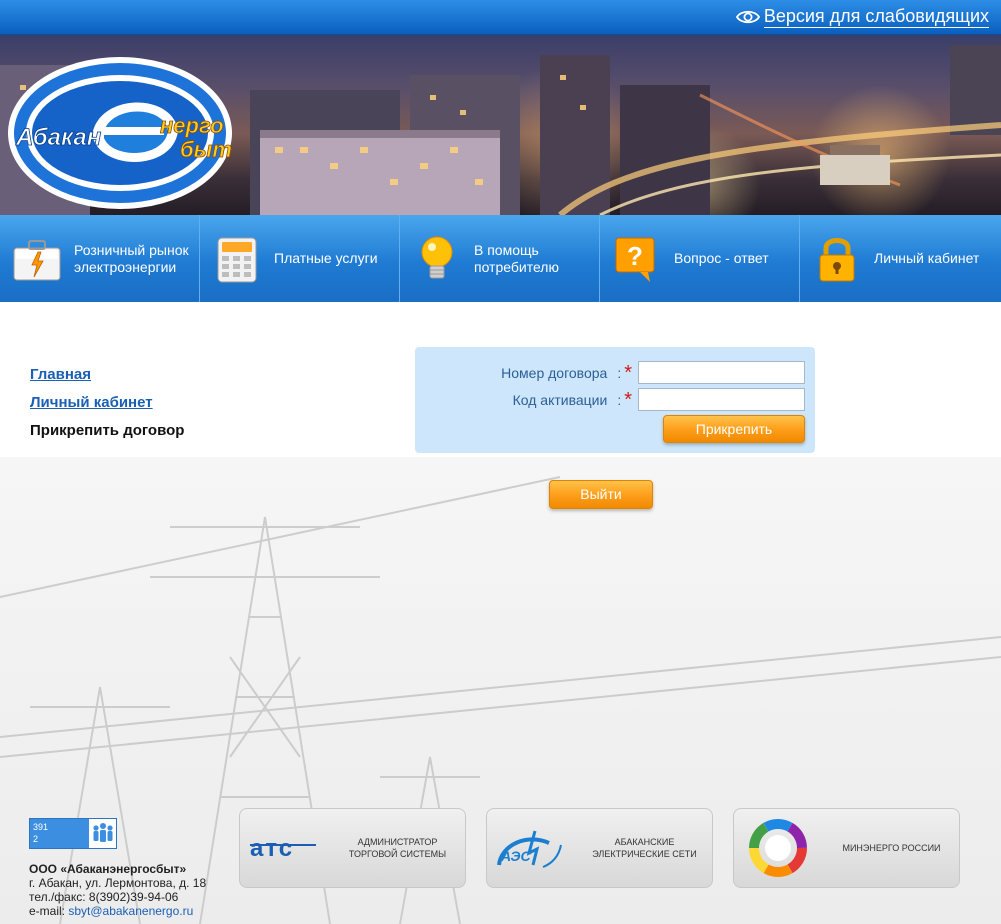  I want to click on question-icon: ?, so click(635, 259).